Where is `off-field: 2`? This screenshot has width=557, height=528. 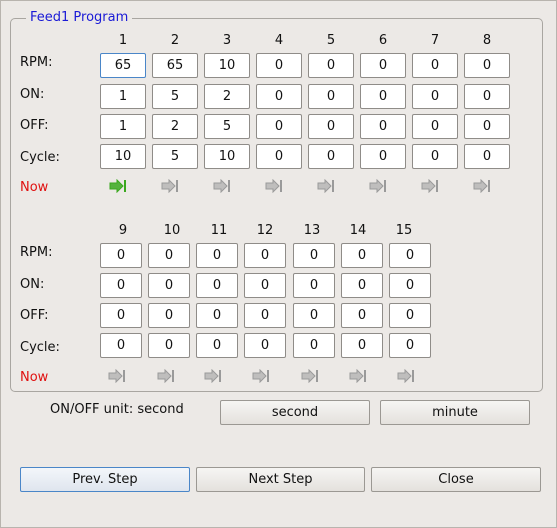
off-field: 2 is located at coordinates (175, 126).